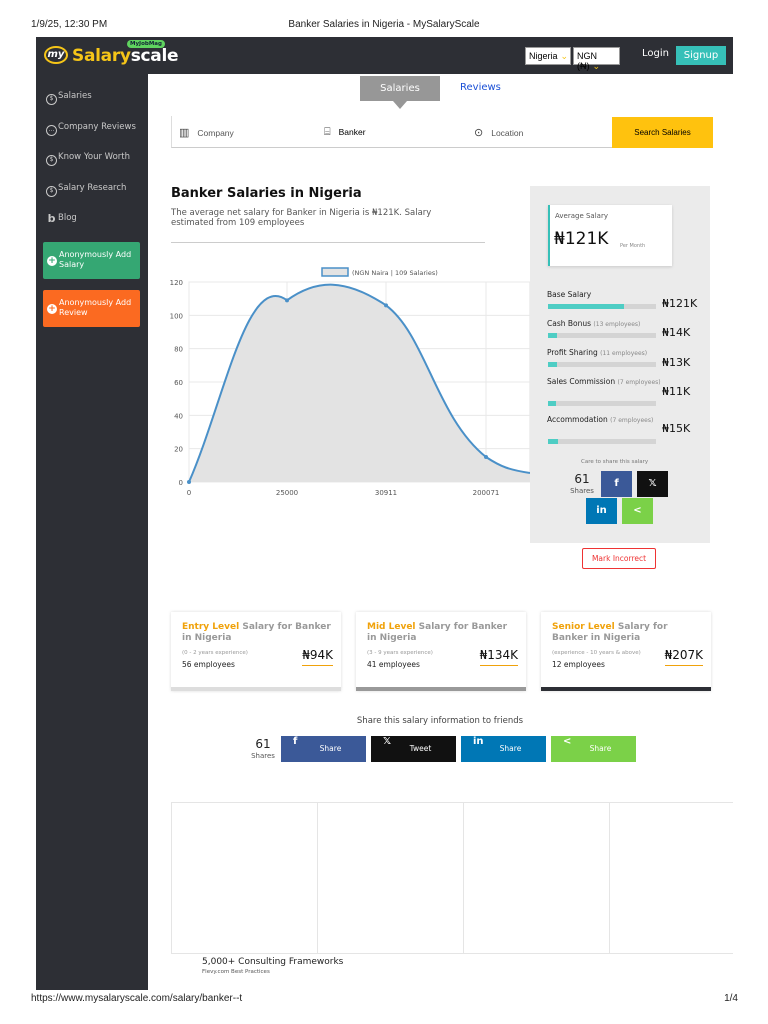 This screenshot has height=1024, width=768. I want to click on sidebar-item-salary-research: $ Salary Research, so click(86, 190).